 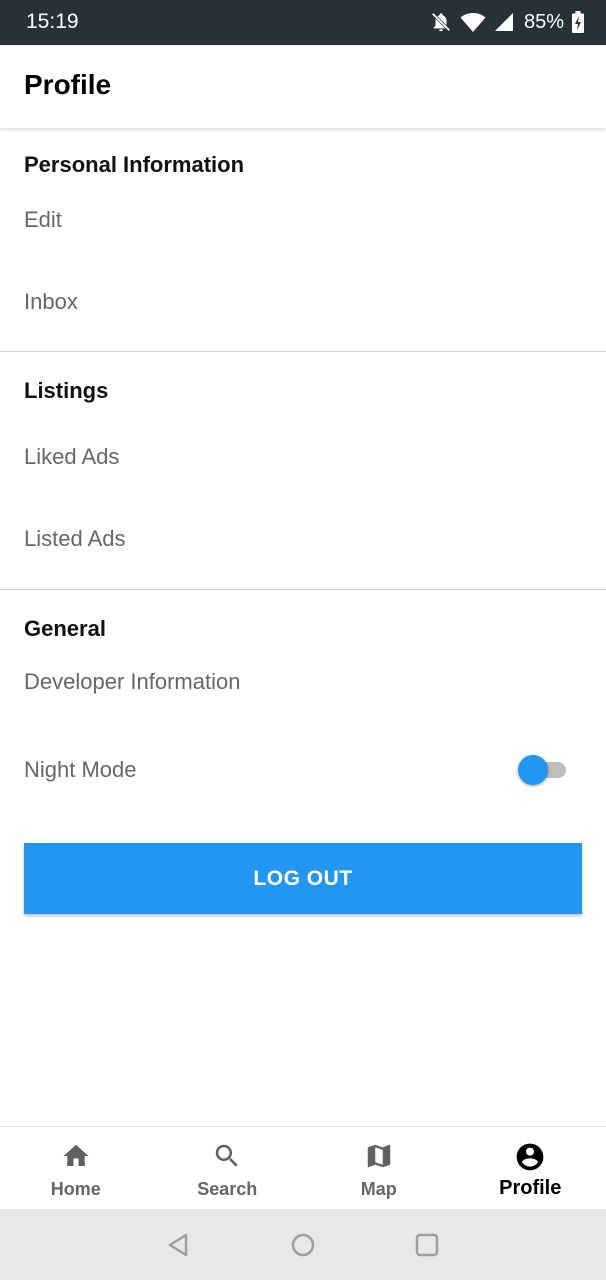 I want to click on menu-item-label: Liked Ads, so click(x=72, y=456).